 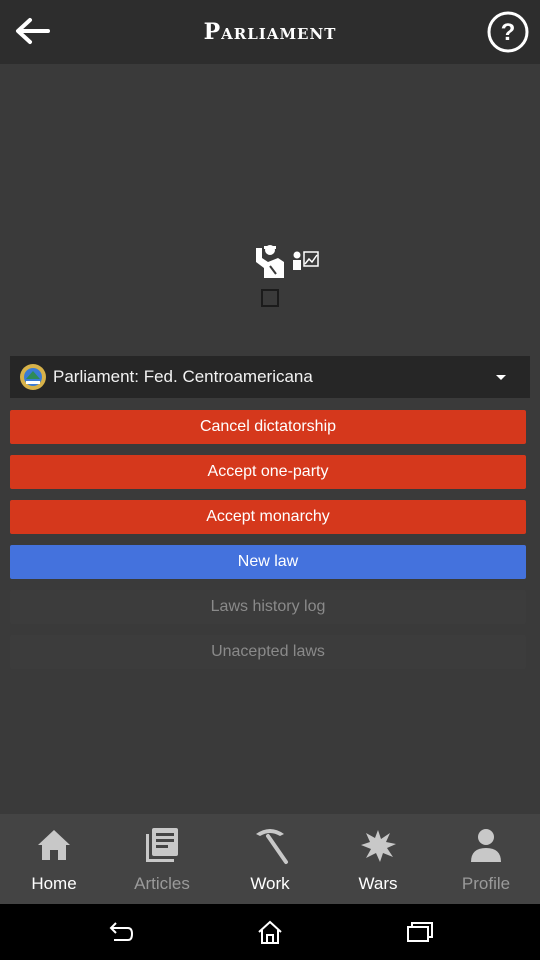 I want to click on home-icon, so click(x=54, y=845).